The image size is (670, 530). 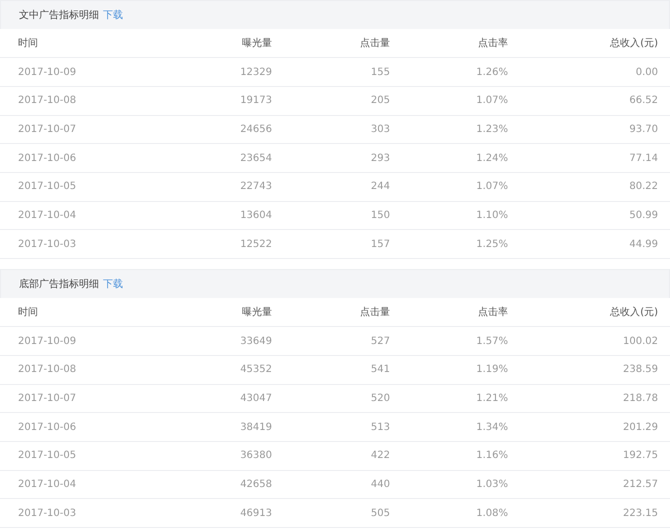 What do you see at coordinates (343, 129) in the screenshot?
I see `table-cell: 303` at bounding box center [343, 129].